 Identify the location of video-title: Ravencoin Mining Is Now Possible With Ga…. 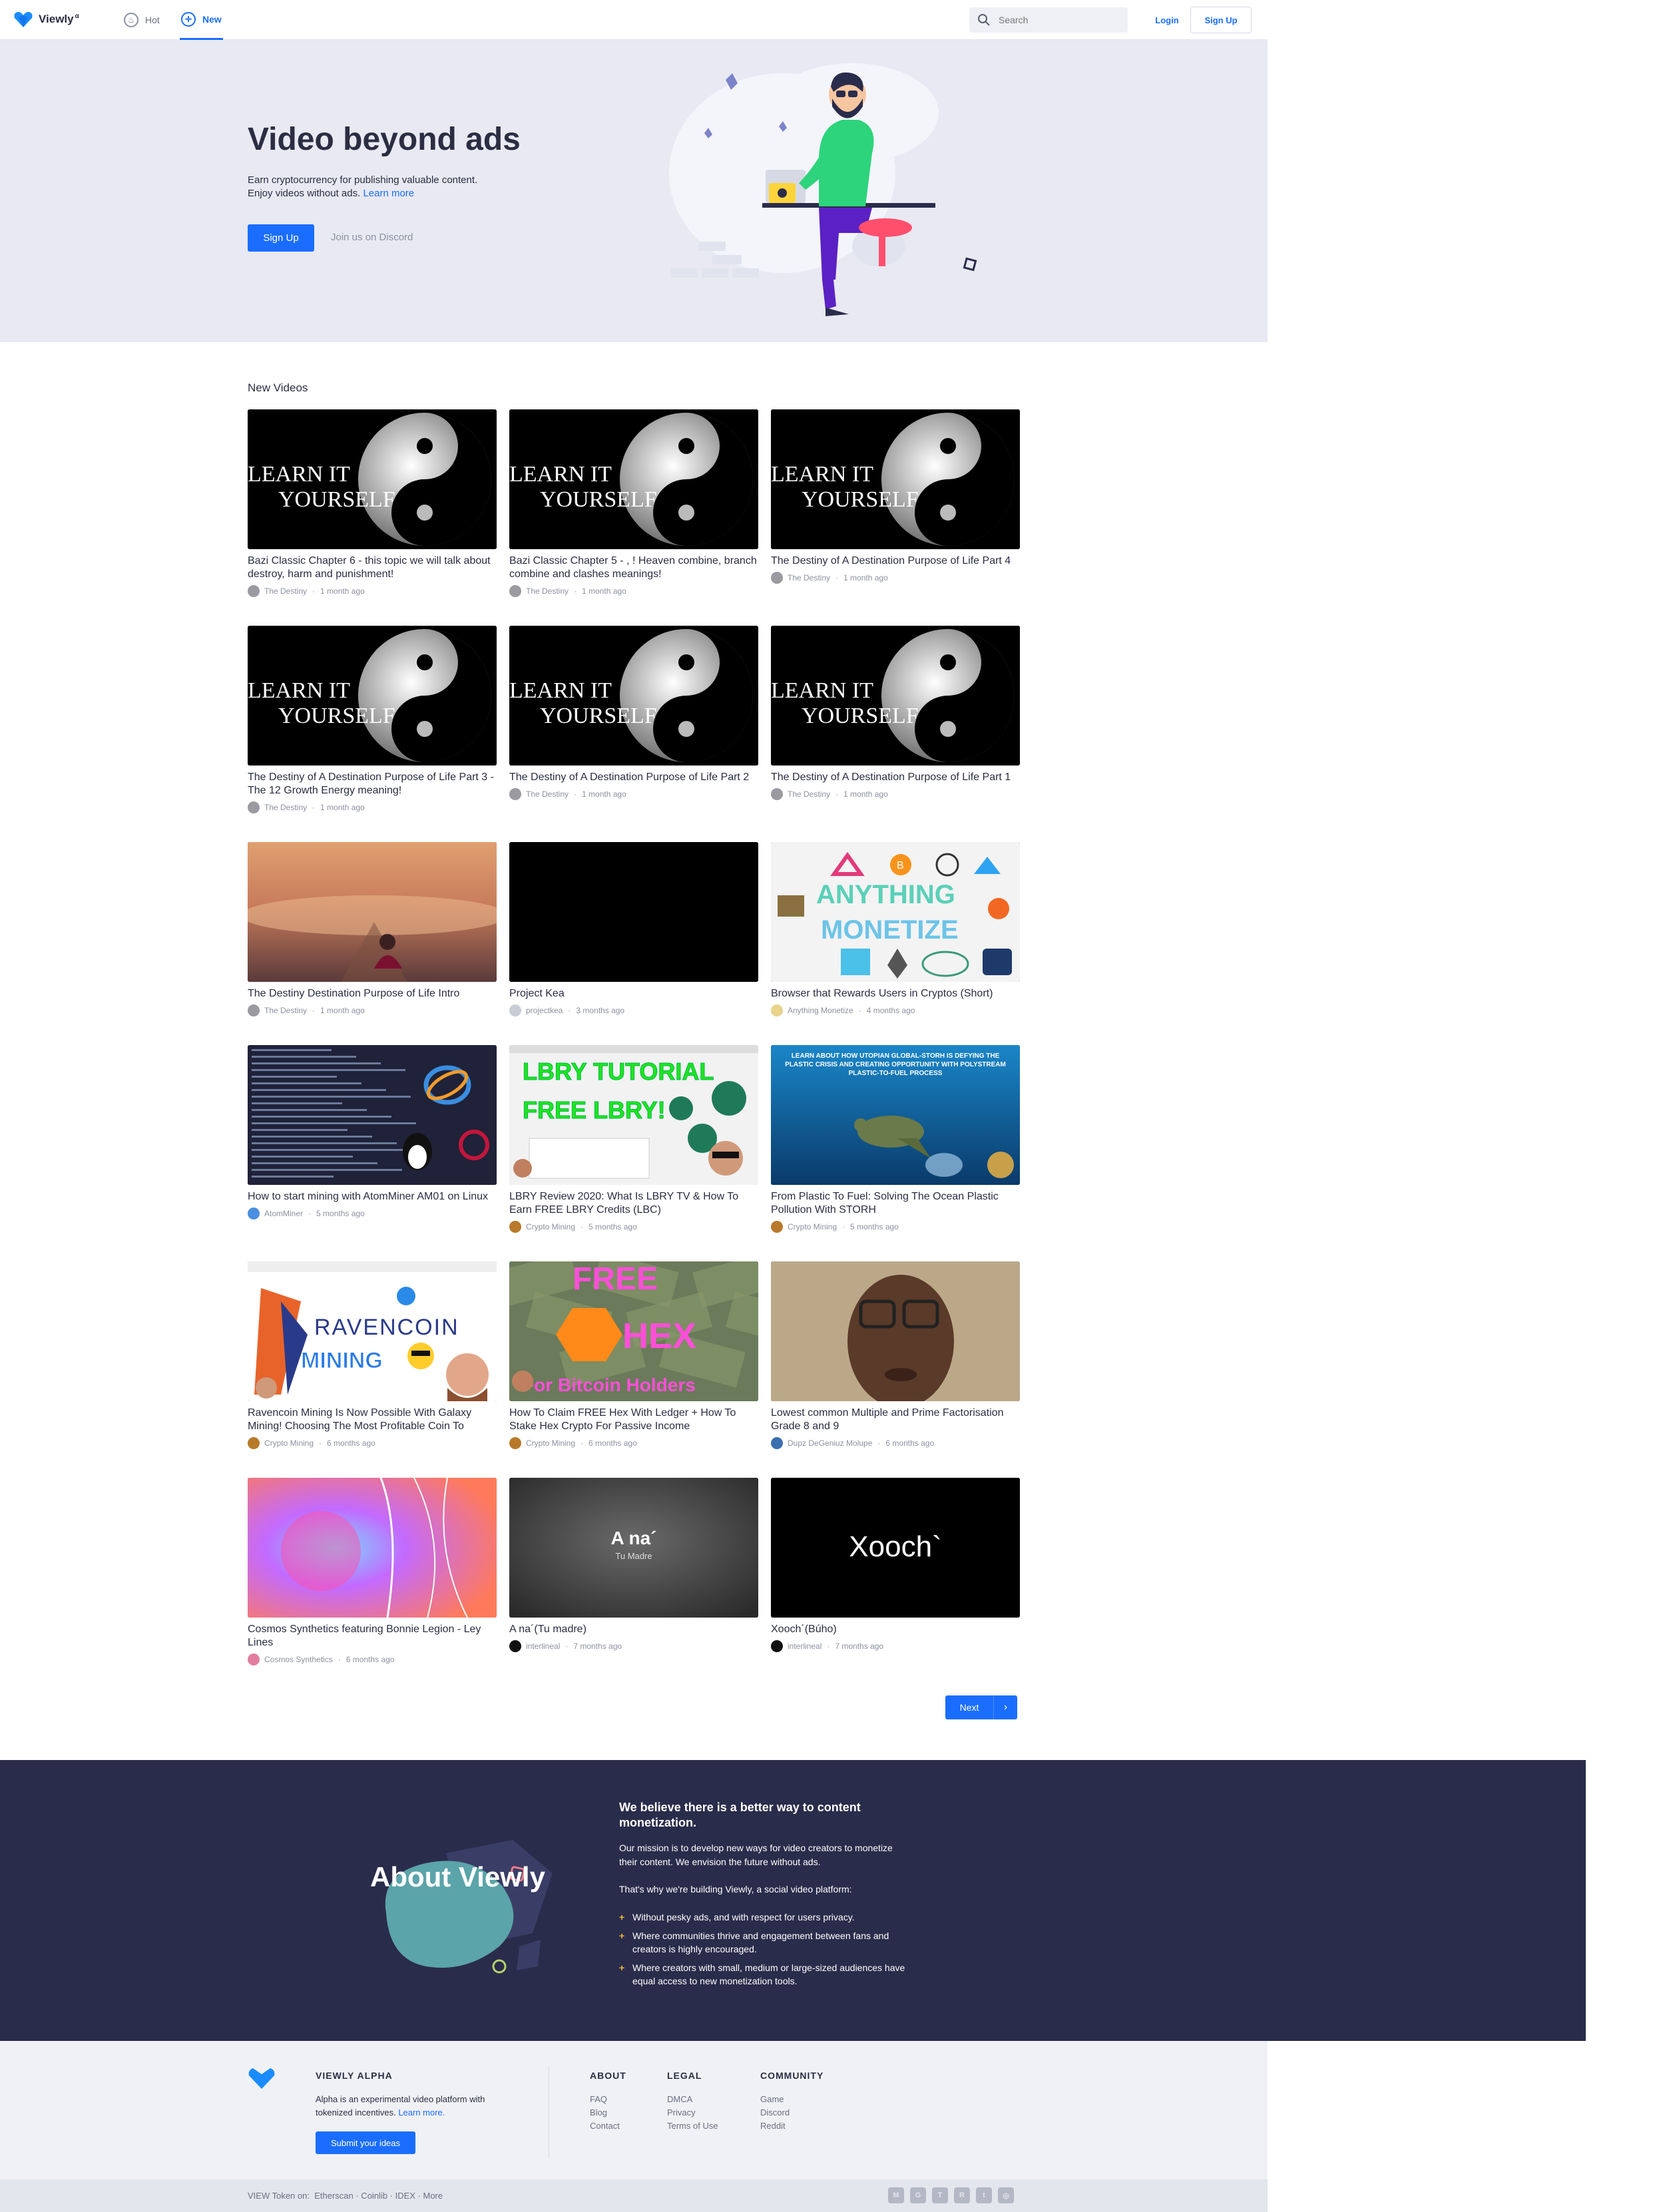
(372, 1420).